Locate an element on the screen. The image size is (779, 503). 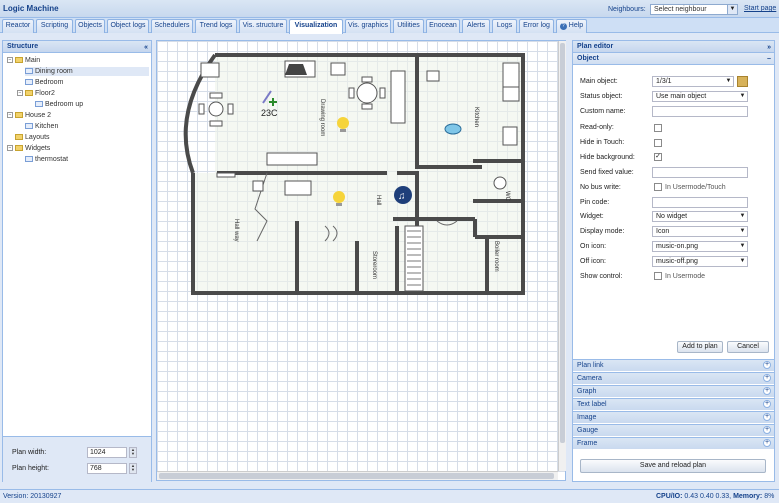
folder-icon is located at coordinates (19, 137).